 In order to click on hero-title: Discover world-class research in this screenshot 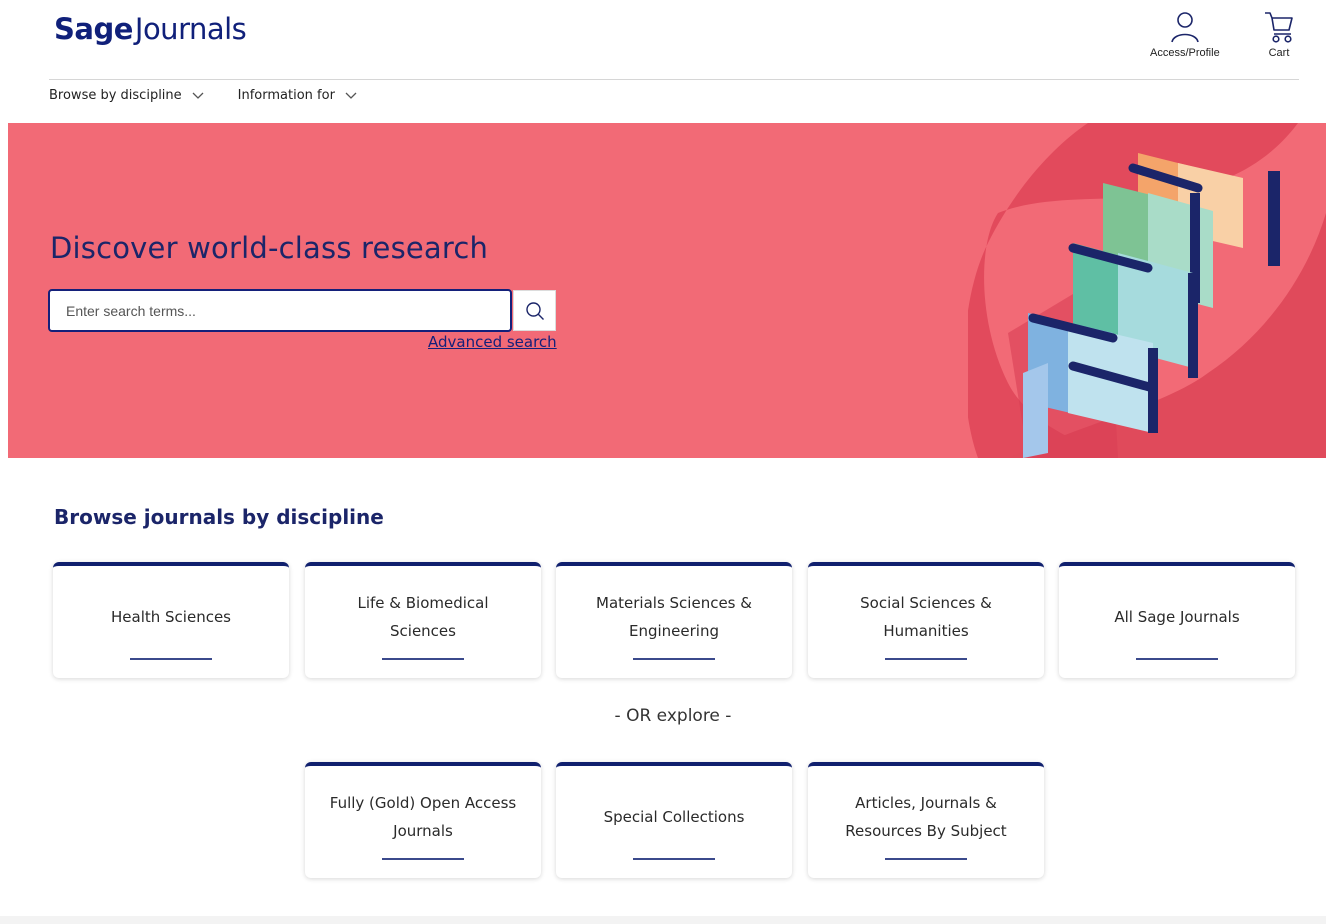, I will do `click(269, 248)`.